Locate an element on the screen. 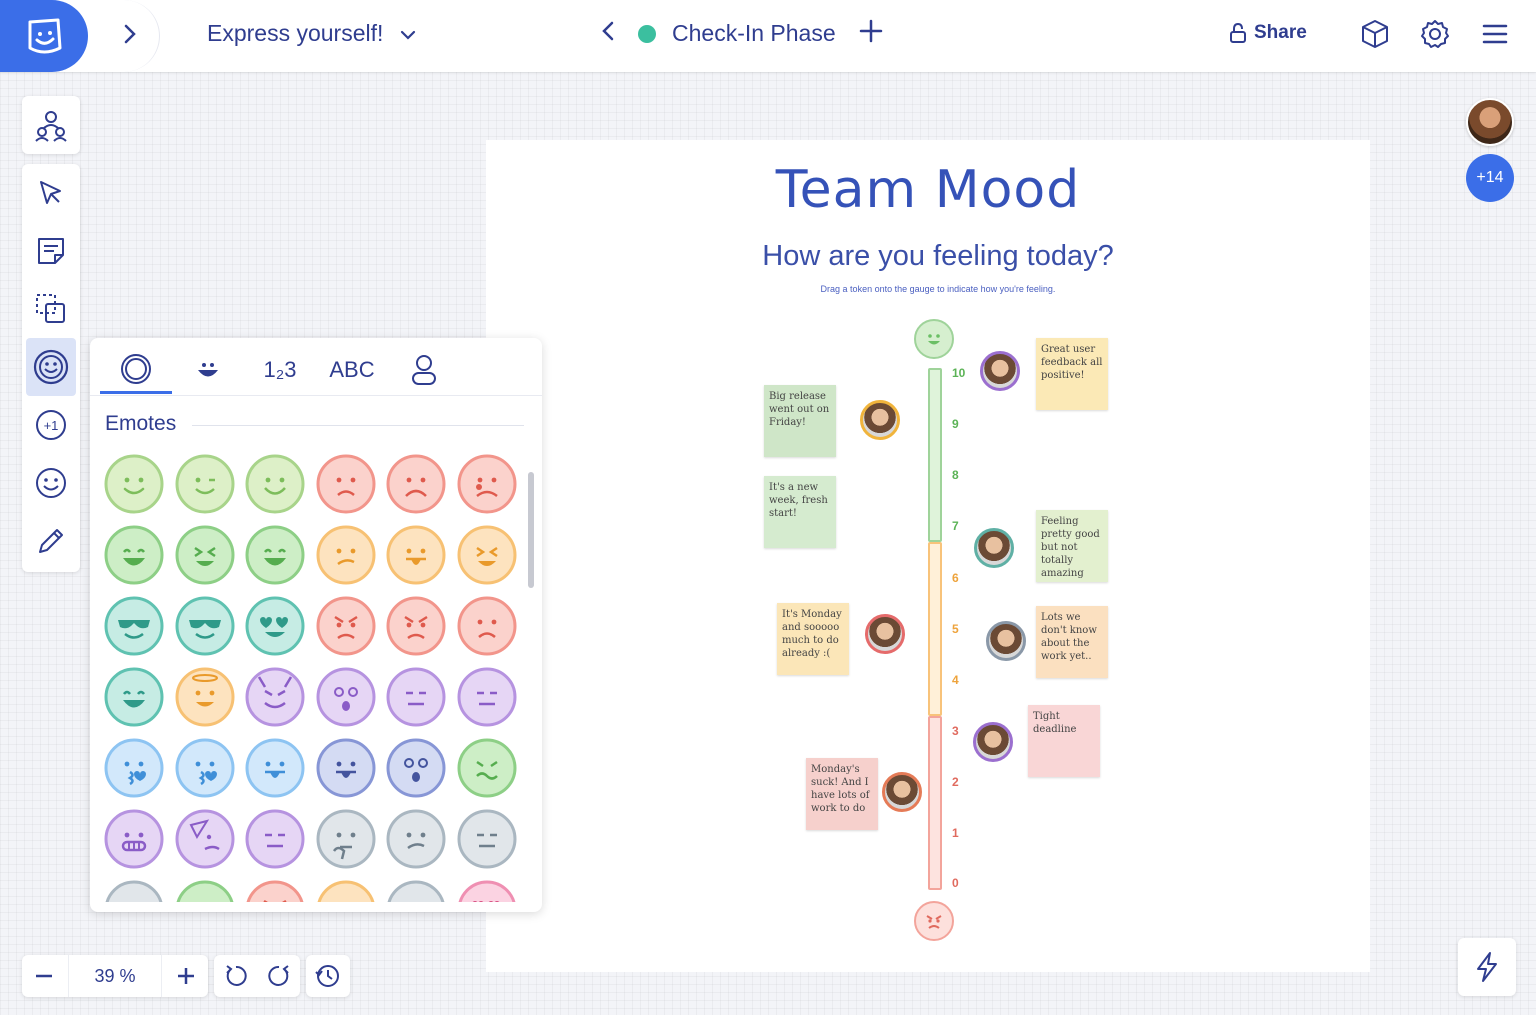  pointer-icon is located at coordinates (50, 192).